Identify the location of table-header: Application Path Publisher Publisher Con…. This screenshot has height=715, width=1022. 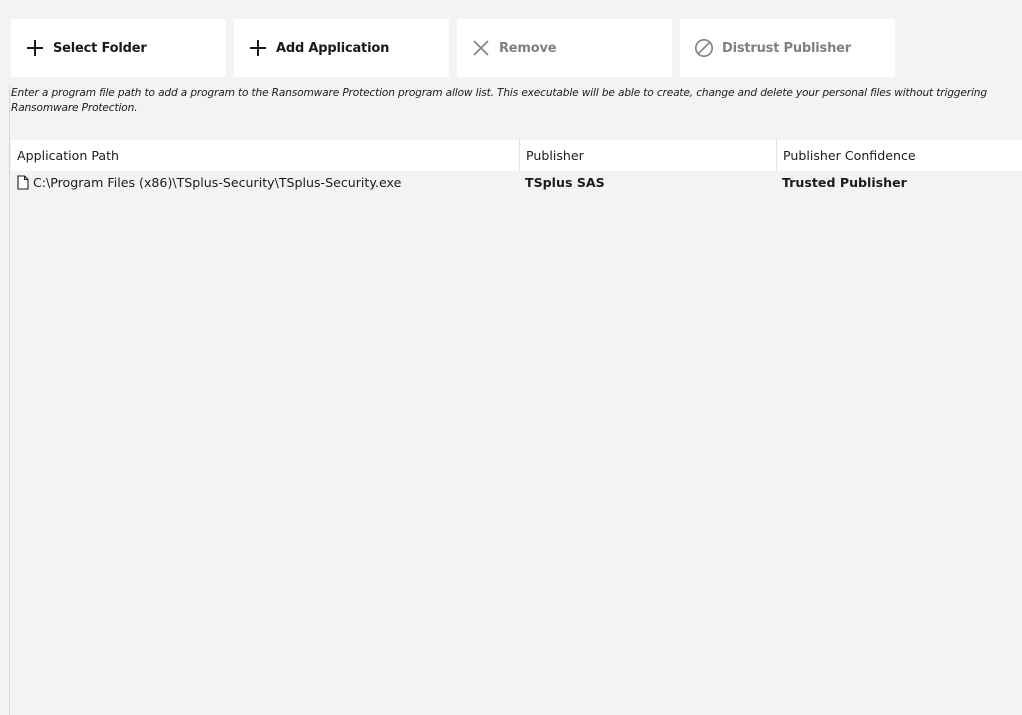
(516, 155).